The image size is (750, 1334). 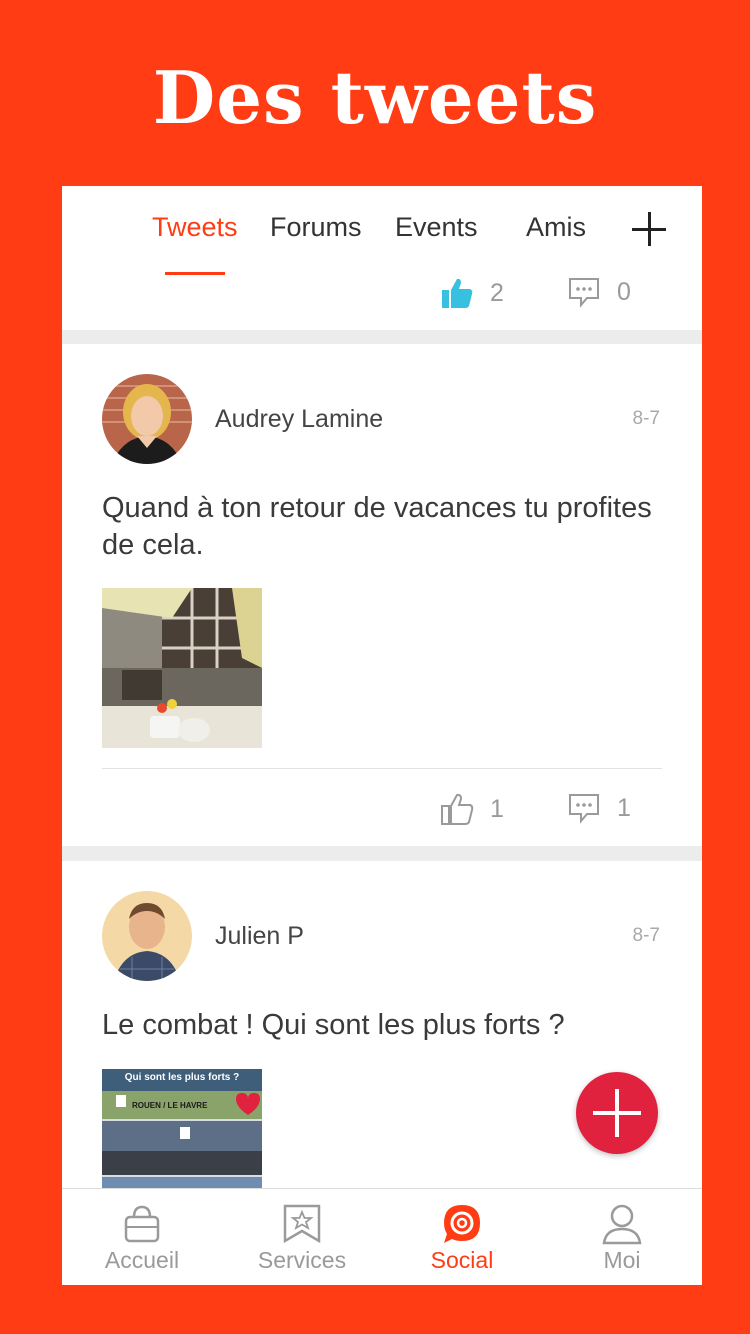 I want to click on nav-label: Moi, so click(x=622, y=1260).